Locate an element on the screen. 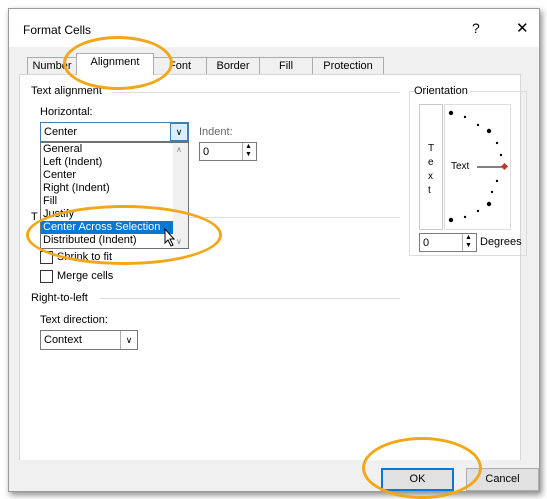  tab-number-label: Number is located at coordinates (52, 66).